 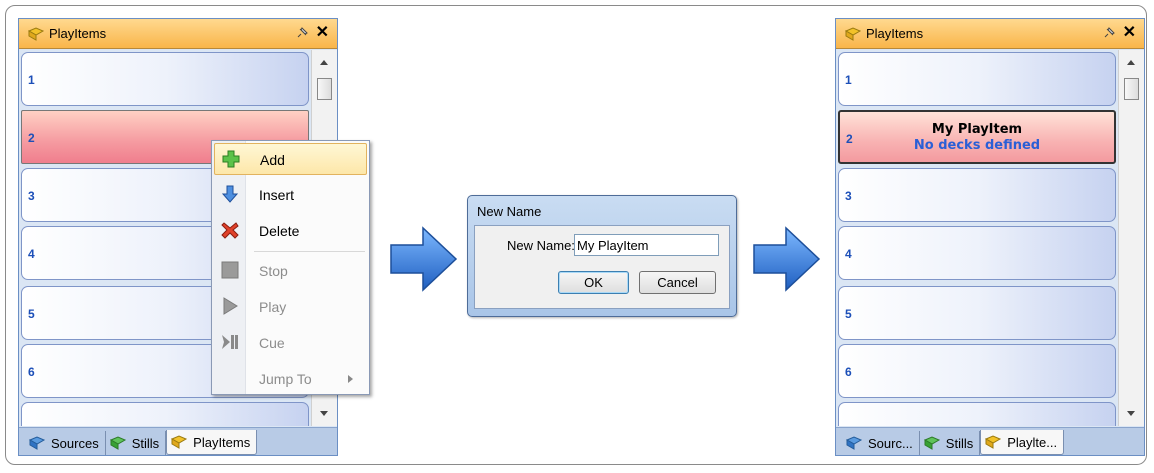 What do you see at coordinates (31, 138) in the screenshot?
I see `row-number: 2` at bounding box center [31, 138].